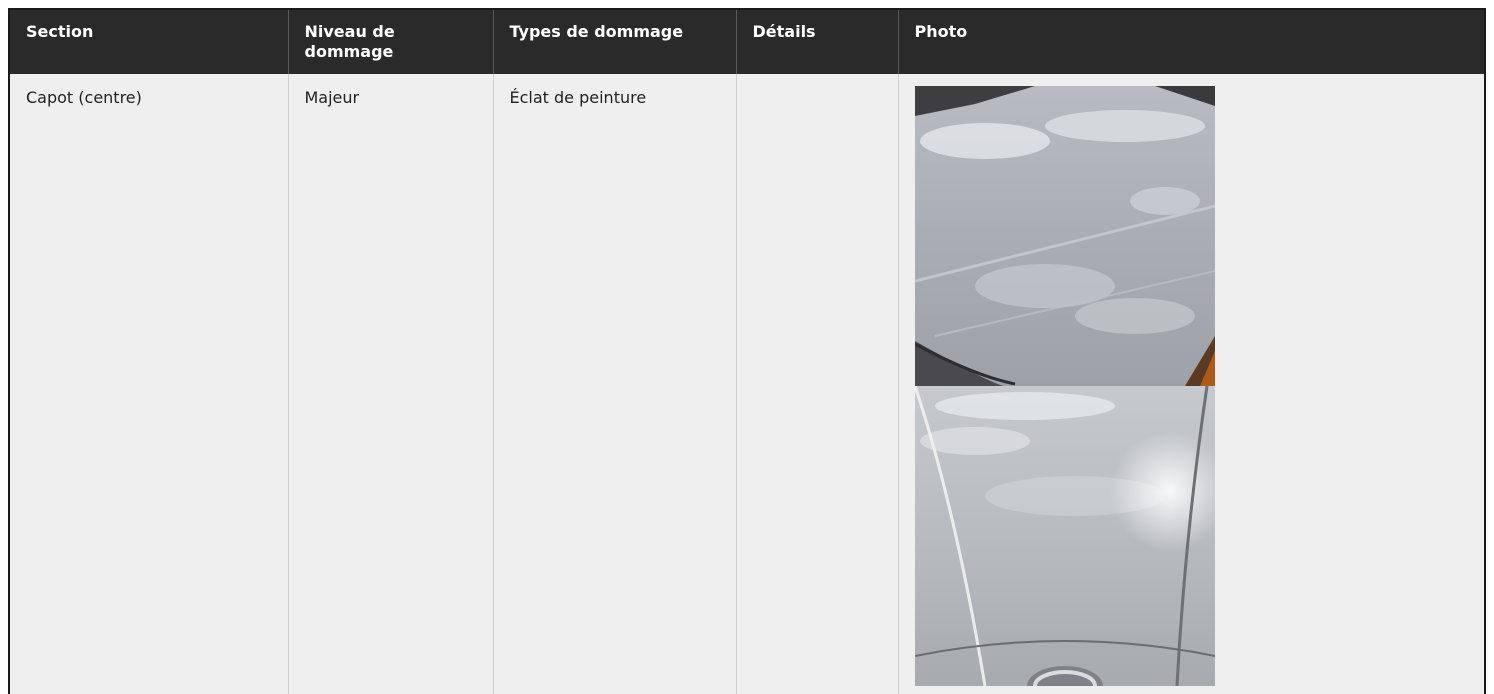 The width and height of the screenshot is (1494, 694). What do you see at coordinates (615, 384) in the screenshot?
I see `cell-damage-types: Éclat de peinture` at bounding box center [615, 384].